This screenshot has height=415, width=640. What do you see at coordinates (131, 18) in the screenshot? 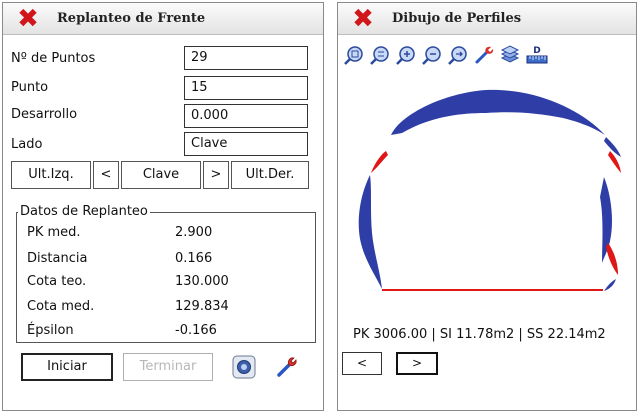
I see `window-title: Replanteo de Frente` at bounding box center [131, 18].